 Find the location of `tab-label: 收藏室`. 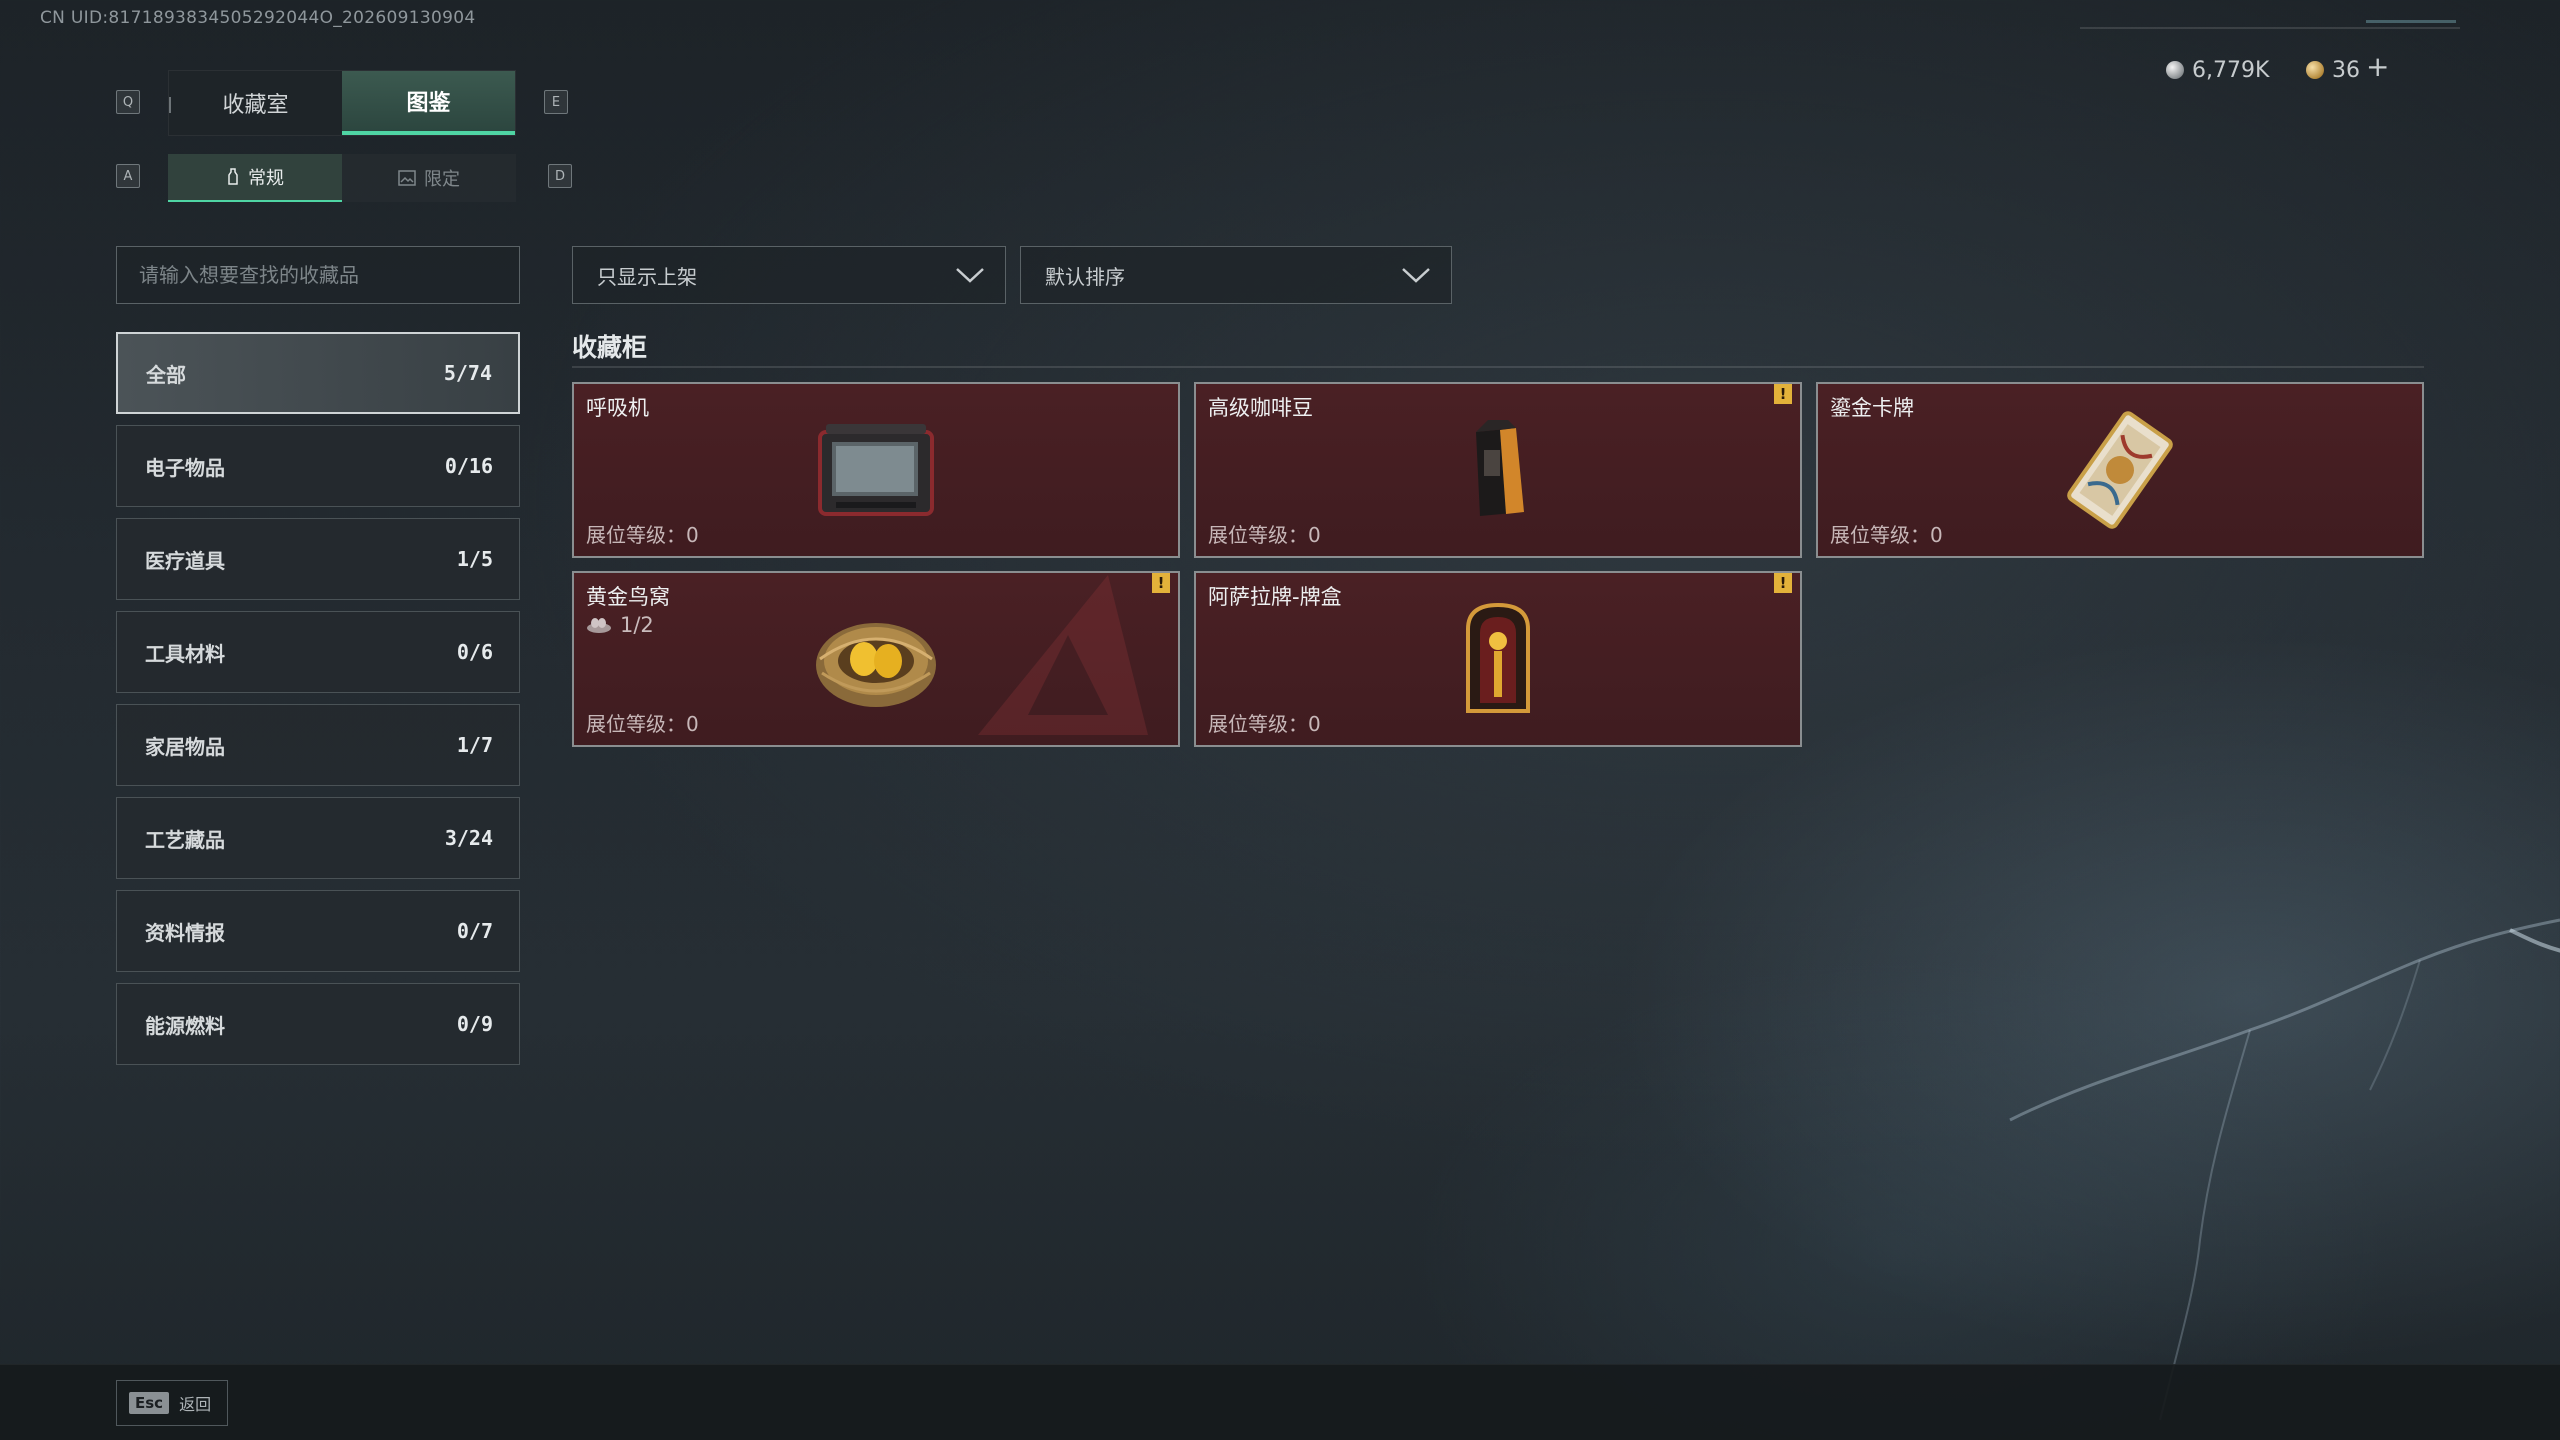

tab-label: 收藏室 is located at coordinates (255, 105).